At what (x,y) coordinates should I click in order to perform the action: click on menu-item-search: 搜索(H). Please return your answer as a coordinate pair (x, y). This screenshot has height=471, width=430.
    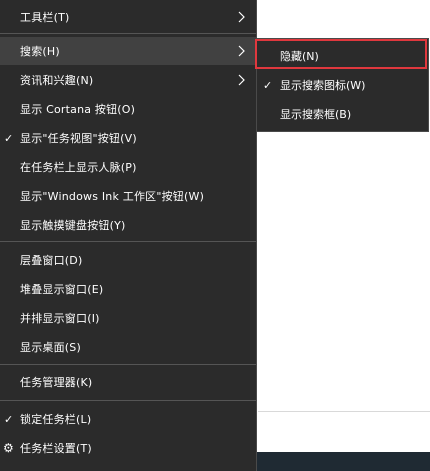
    Looking at the image, I should click on (128, 51).